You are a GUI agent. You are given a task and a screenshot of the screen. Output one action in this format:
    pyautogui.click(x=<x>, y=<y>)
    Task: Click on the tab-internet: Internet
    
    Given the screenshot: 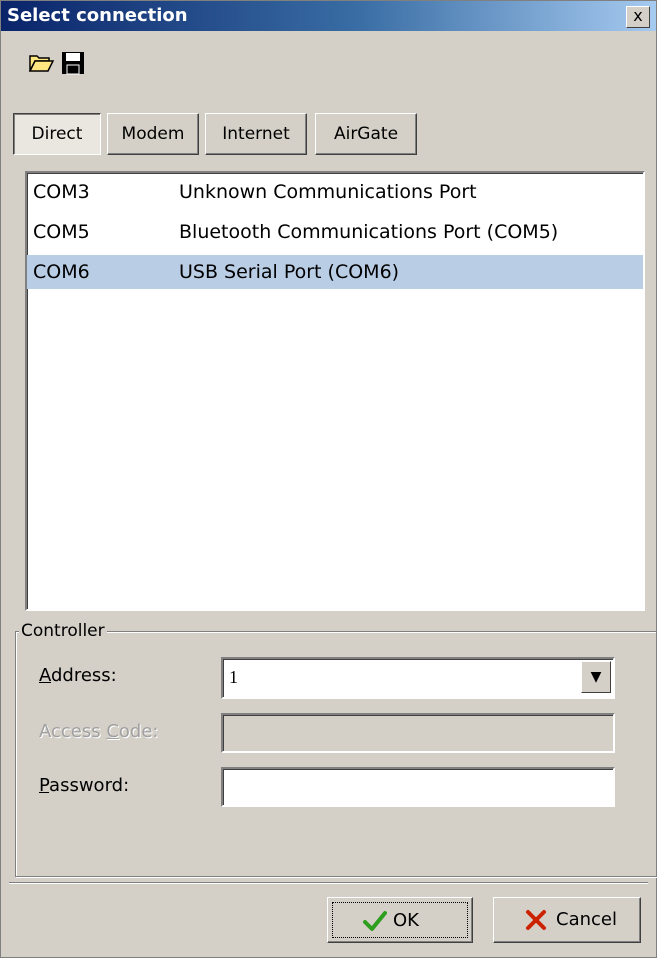 What is the action you would take?
    pyautogui.click(x=256, y=134)
    